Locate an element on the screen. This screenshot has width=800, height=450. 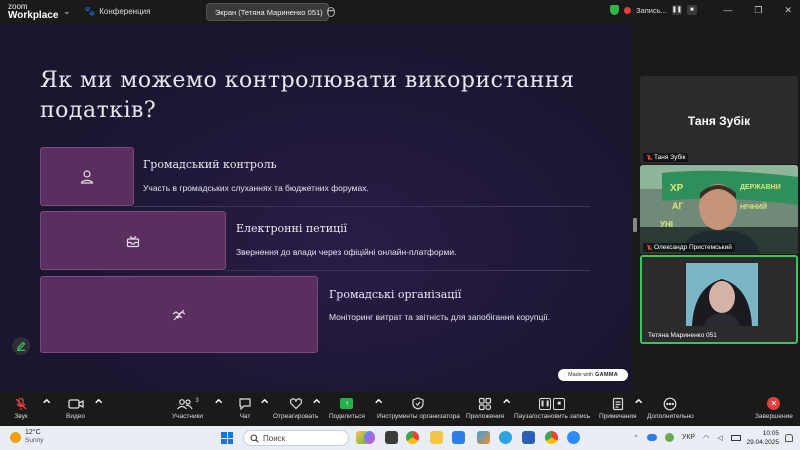
word-app-icon is located at coordinates (528, 437).